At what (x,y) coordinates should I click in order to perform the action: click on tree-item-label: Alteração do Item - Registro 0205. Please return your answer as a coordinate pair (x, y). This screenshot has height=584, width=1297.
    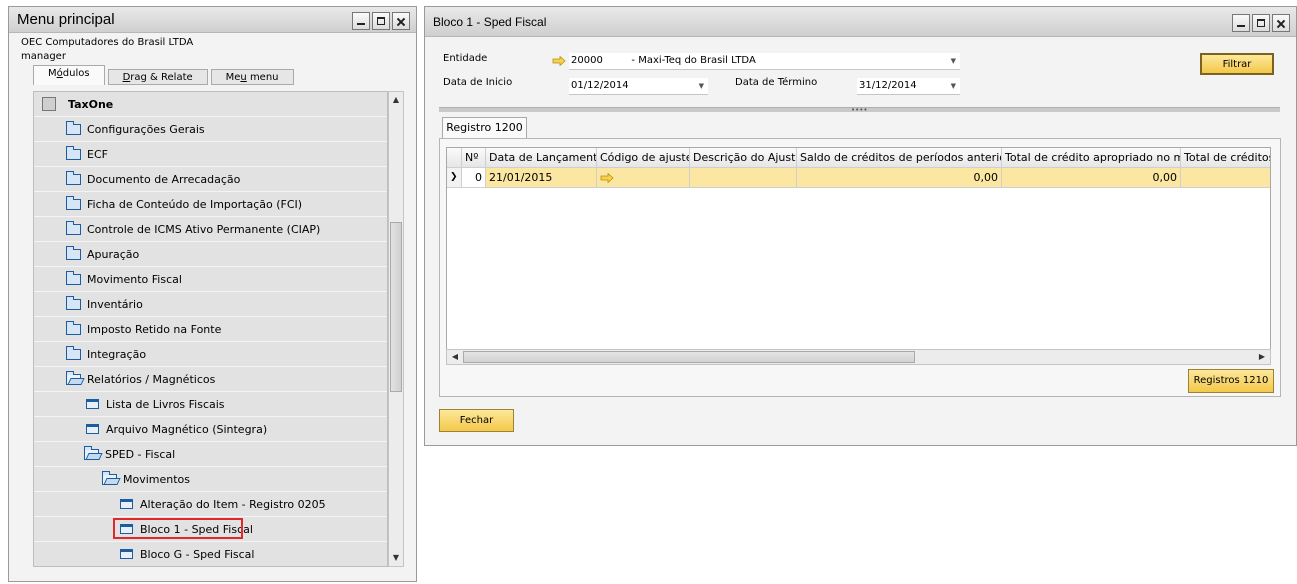
    Looking at the image, I should click on (233, 504).